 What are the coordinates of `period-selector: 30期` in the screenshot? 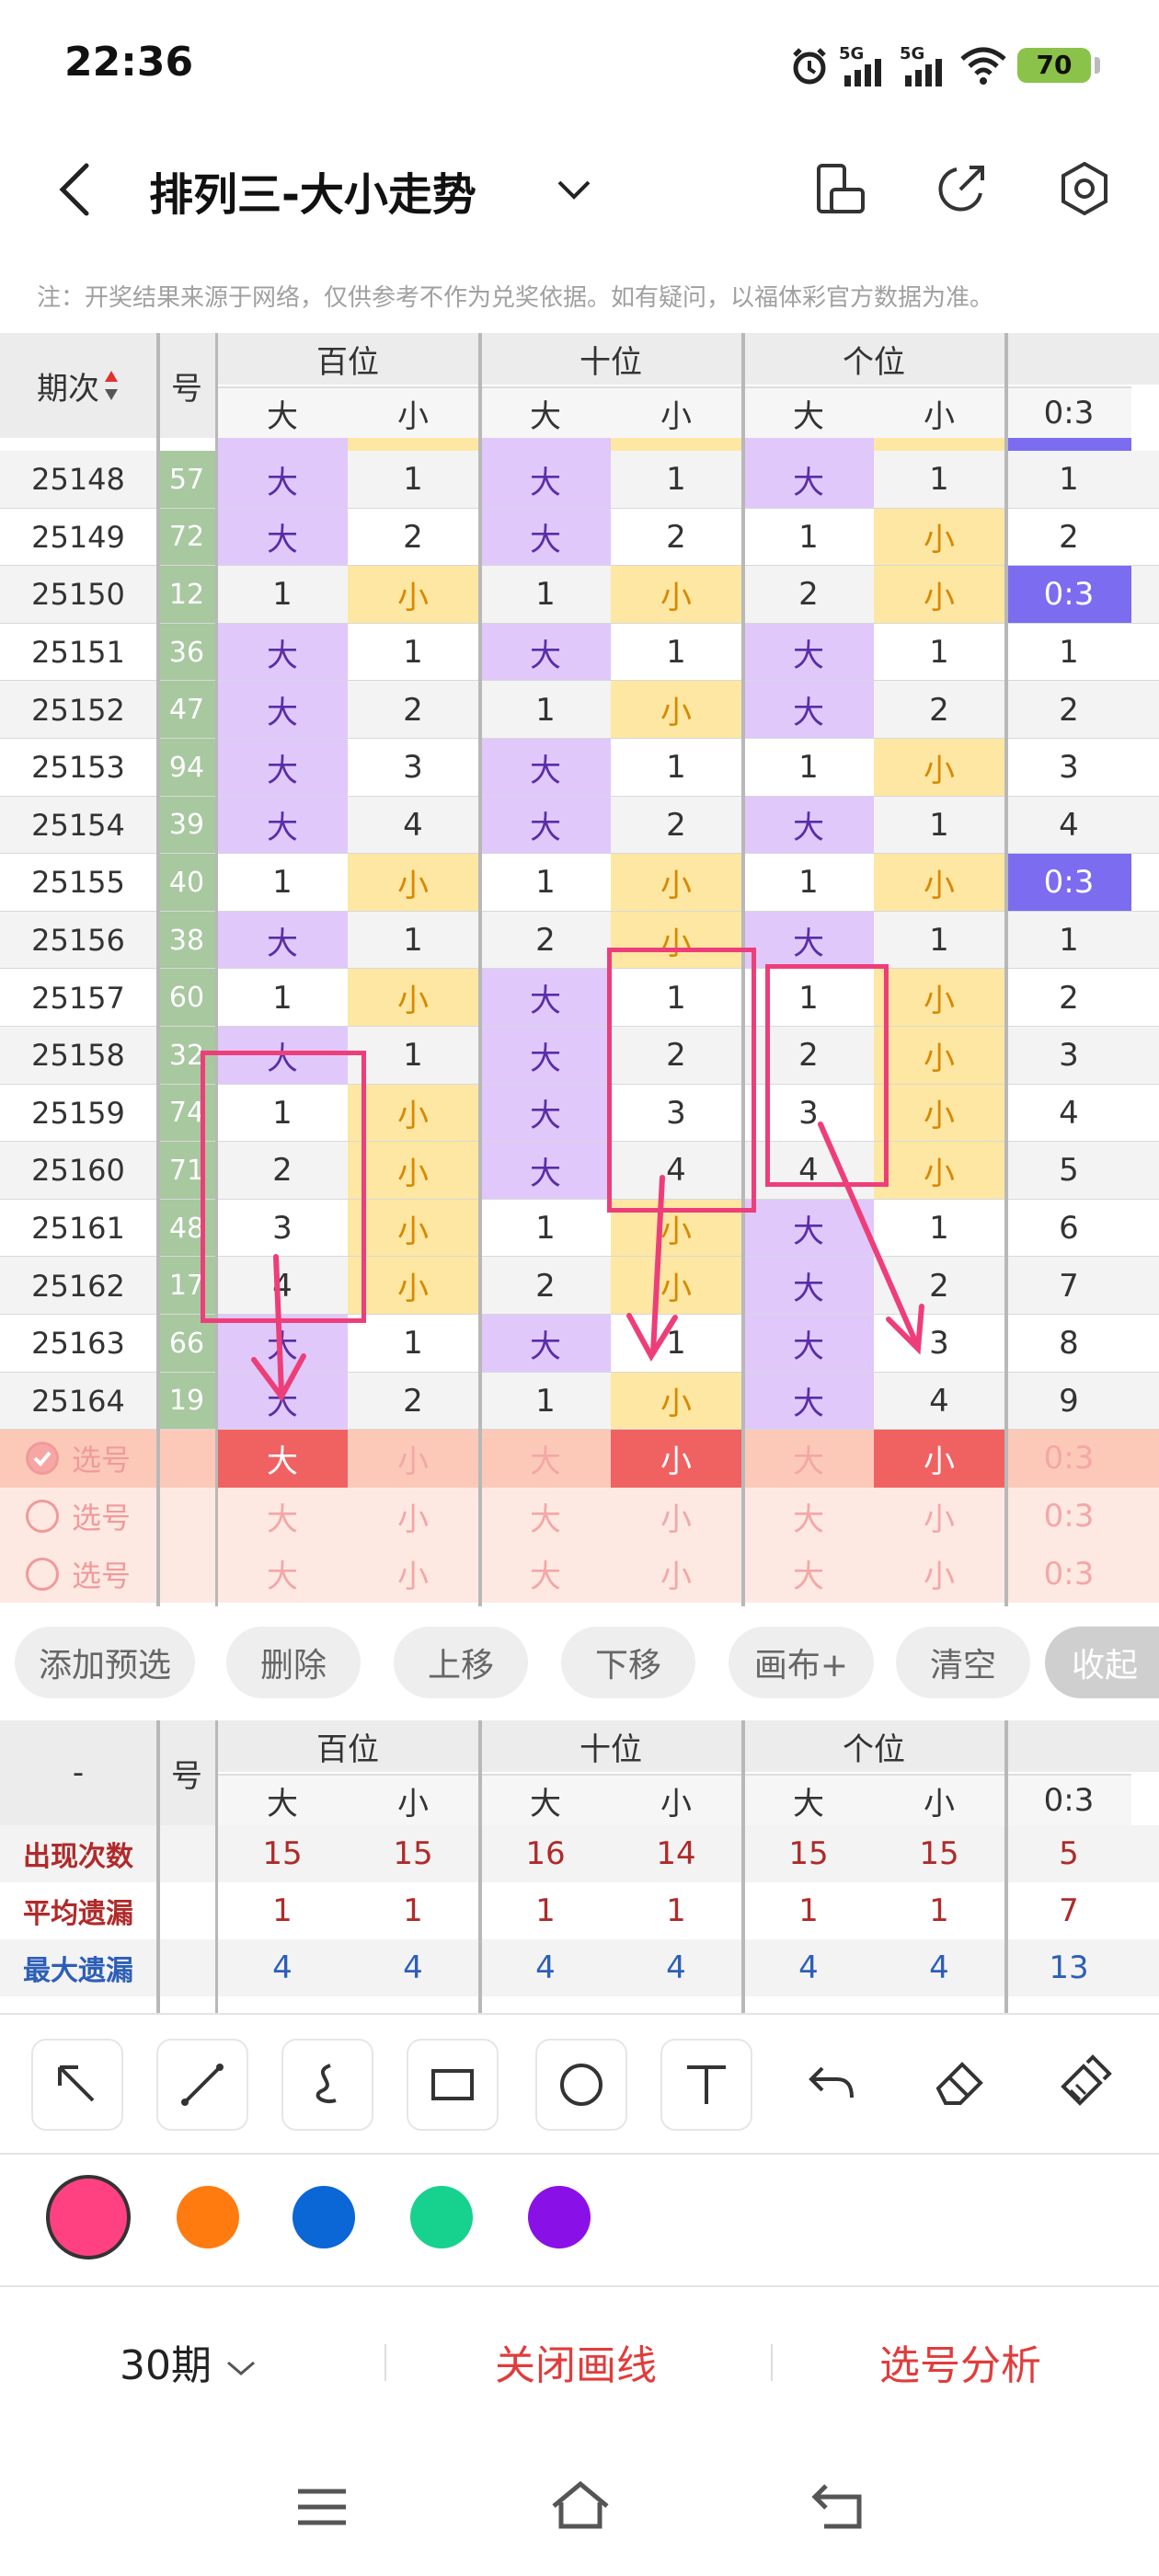 It's located at (189, 2361).